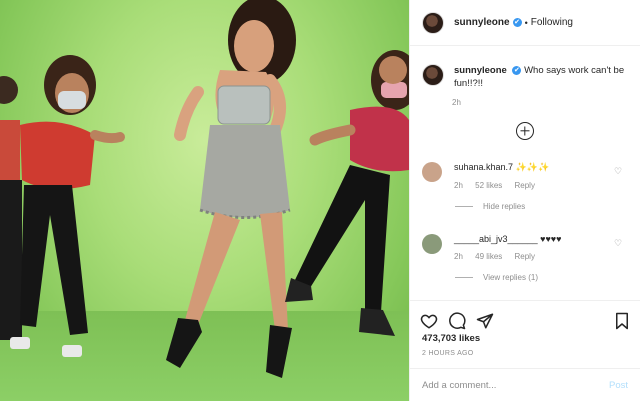 The image size is (640, 401). What do you see at coordinates (532, 167) in the screenshot?
I see `comment-text: ✨✨✨` at bounding box center [532, 167].